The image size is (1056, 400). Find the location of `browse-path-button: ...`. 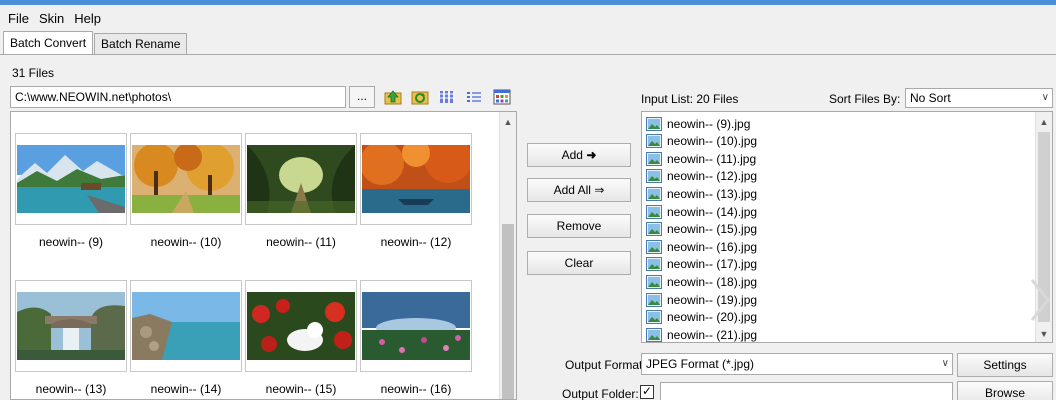

browse-path-button: ... is located at coordinates (362, 97).